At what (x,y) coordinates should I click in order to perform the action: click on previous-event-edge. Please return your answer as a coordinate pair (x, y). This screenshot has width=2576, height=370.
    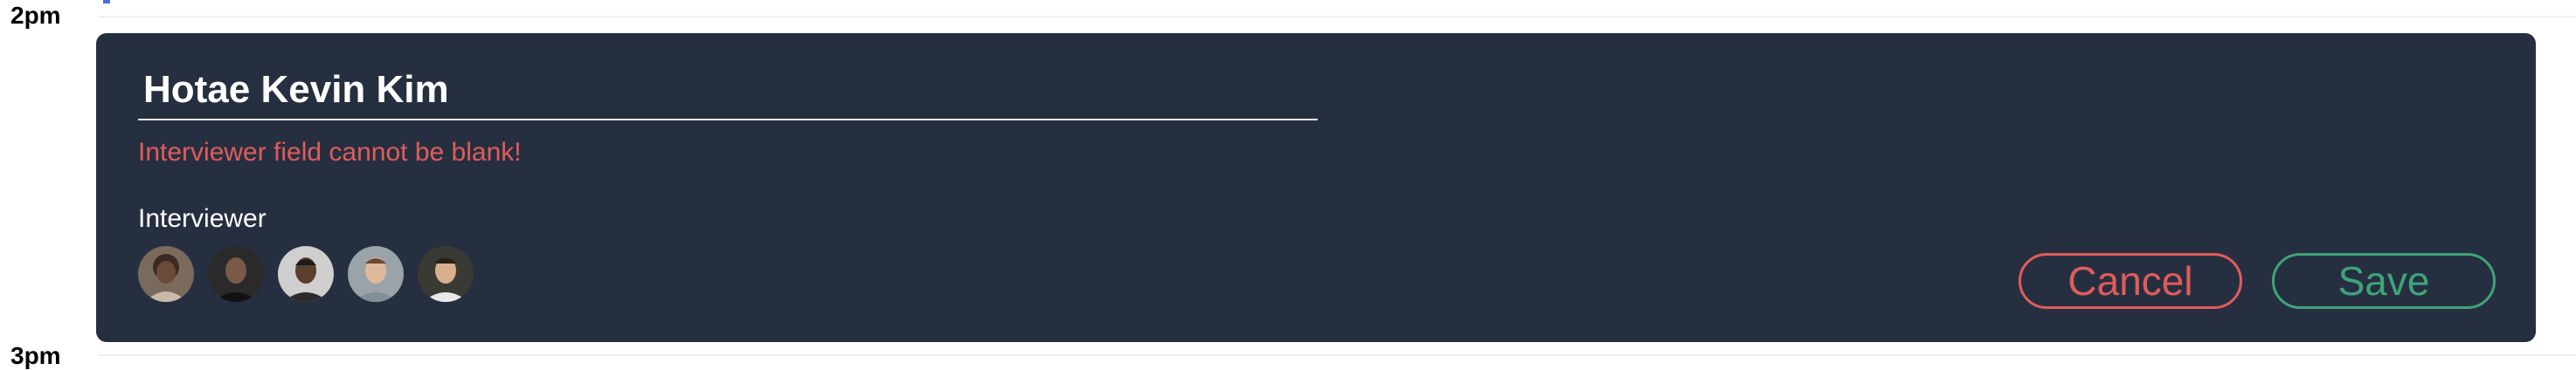
    Looking at the image, I should click on (106, 2).